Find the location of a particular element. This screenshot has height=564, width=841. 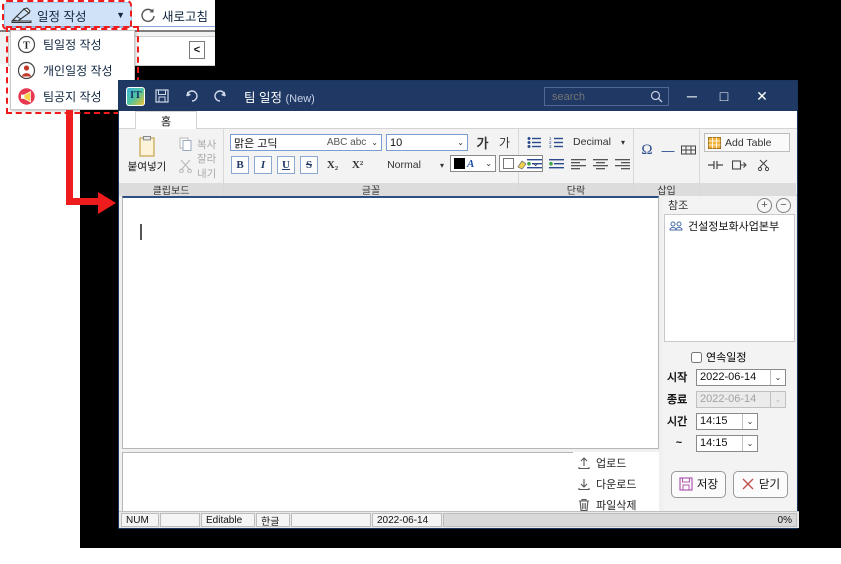

save-button: 저장 is located at coordinates (698, 484).